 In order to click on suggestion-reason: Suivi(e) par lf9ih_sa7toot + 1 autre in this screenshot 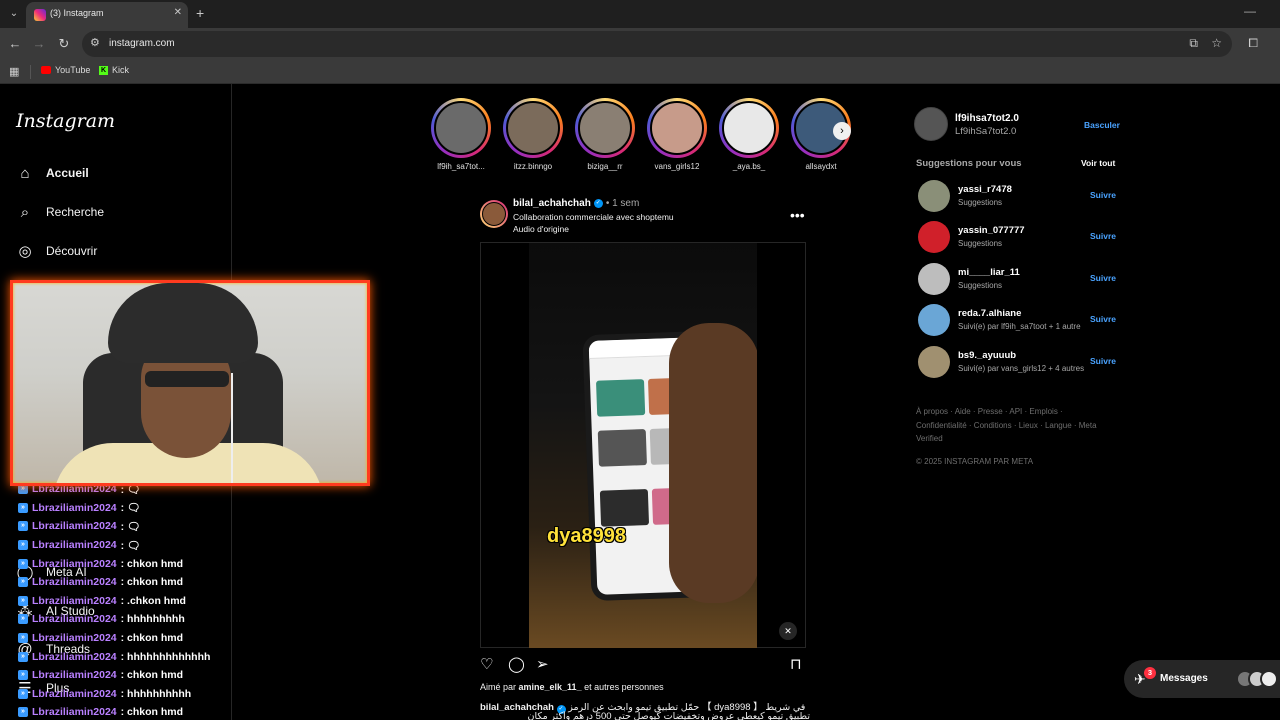, I will do `click(1019, 326)`.